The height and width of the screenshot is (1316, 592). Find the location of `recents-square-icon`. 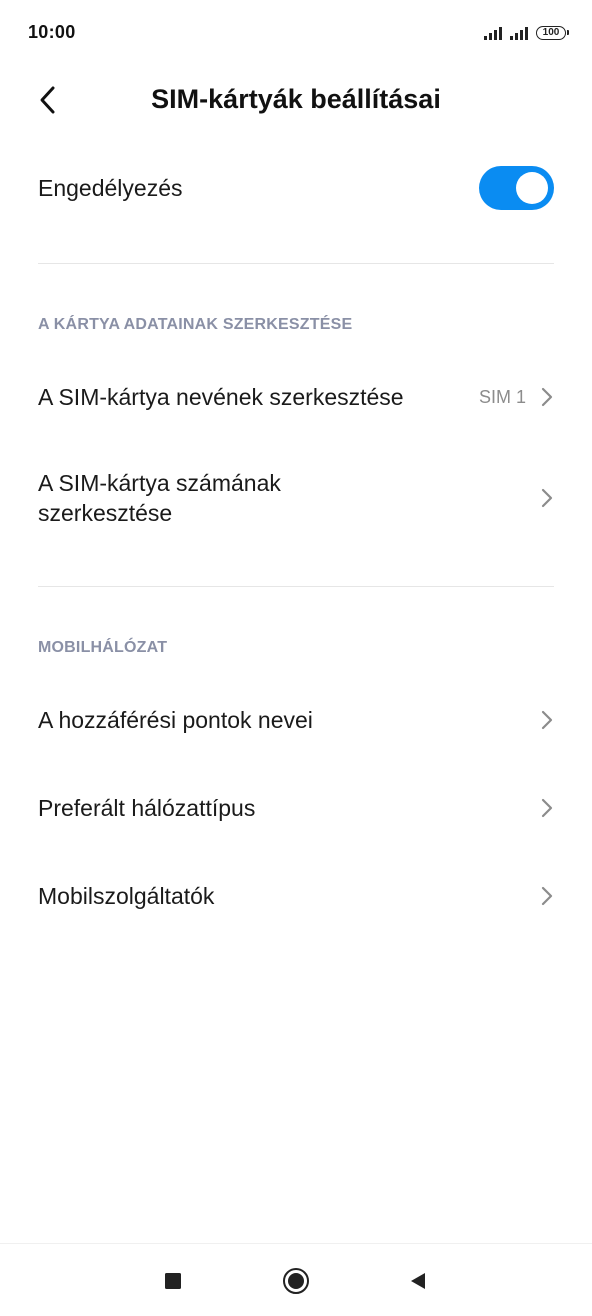

recents-square-icon is located at coordinates (173, 1281).